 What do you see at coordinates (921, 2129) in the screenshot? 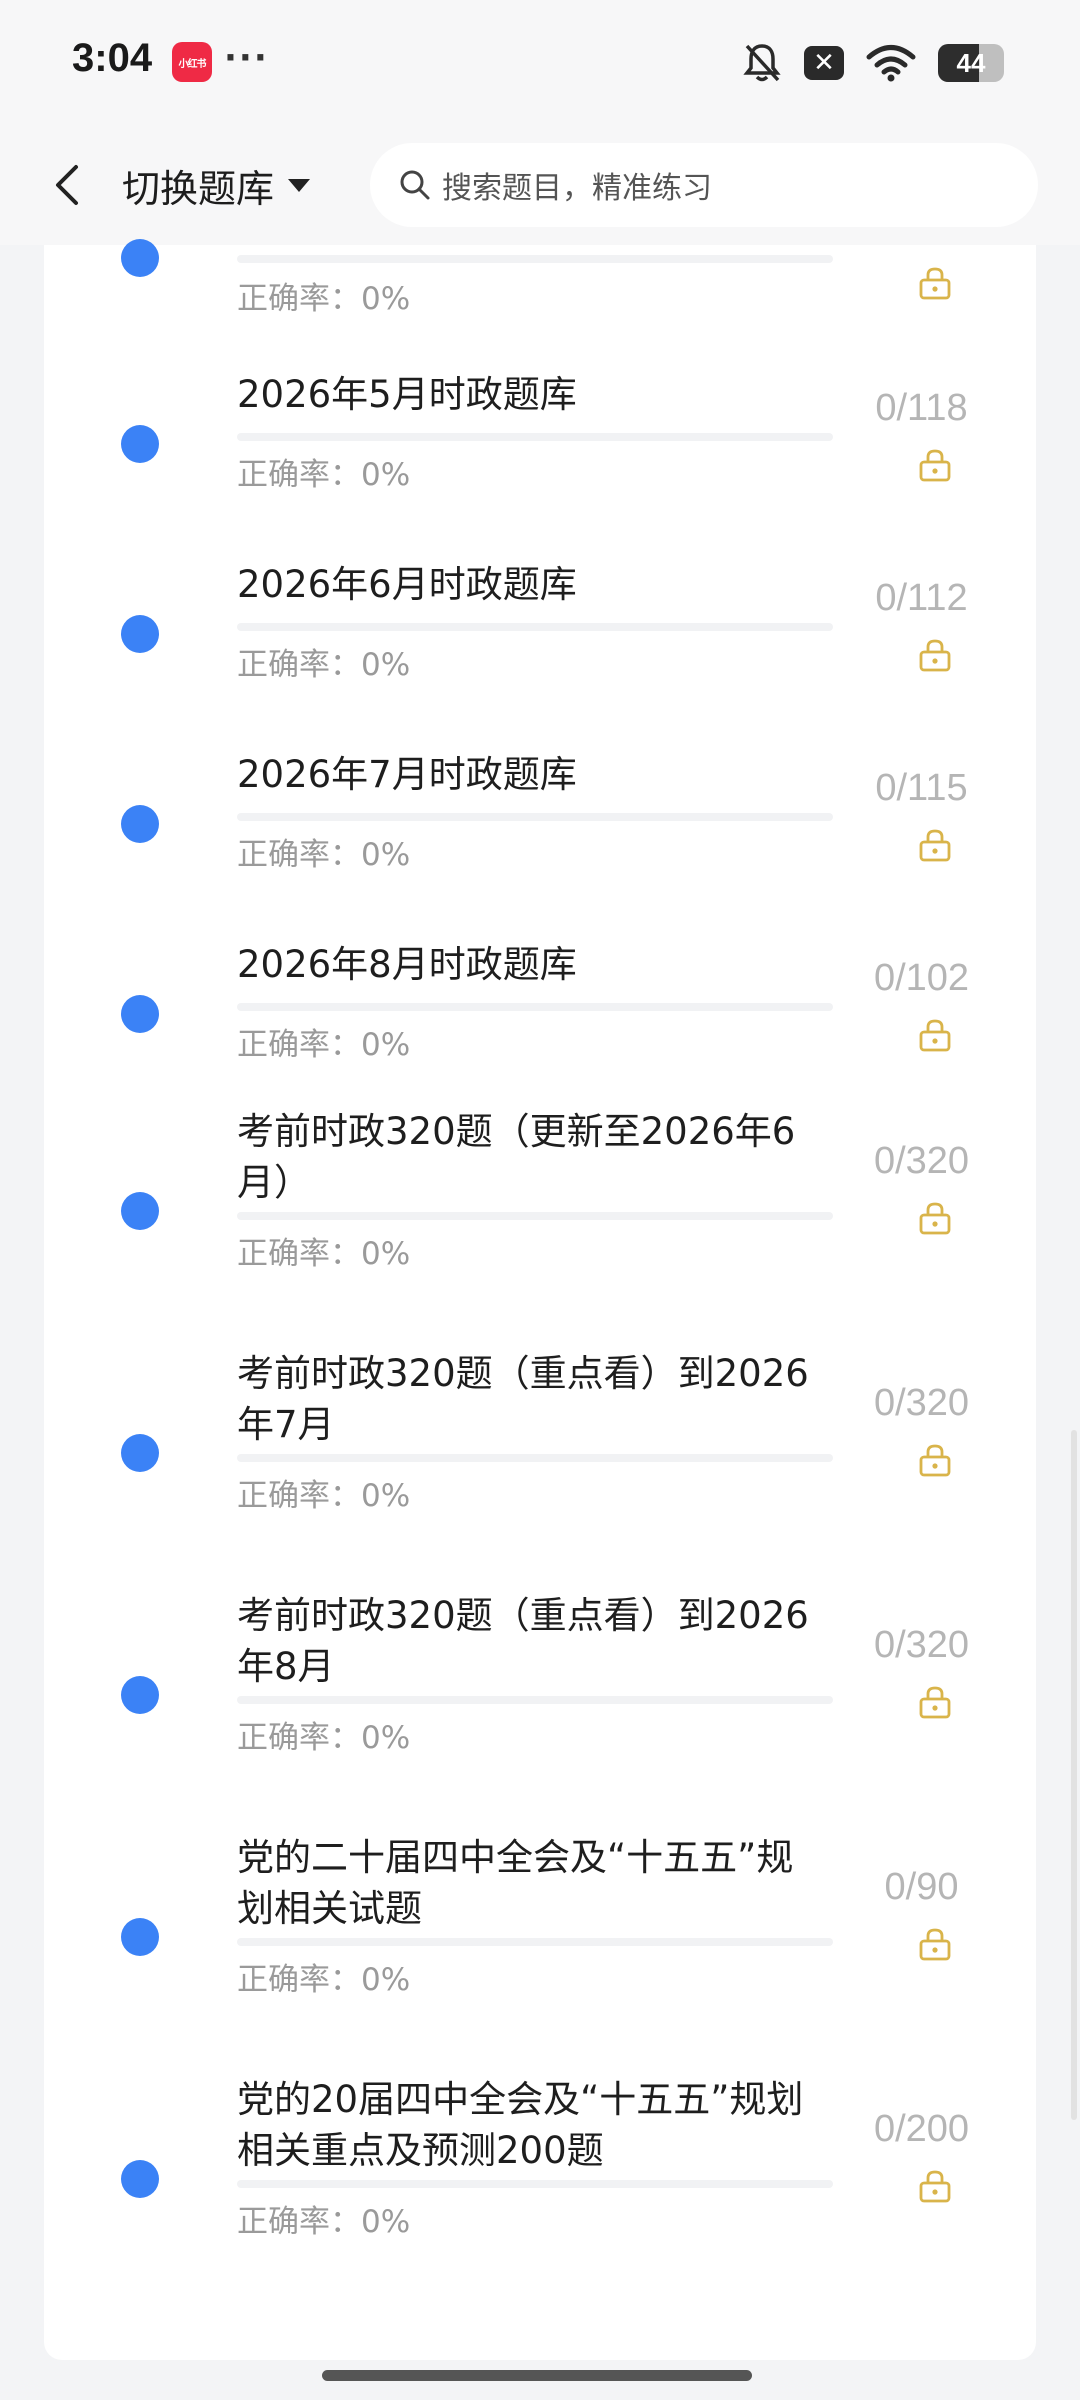
I see `question-count: 0/200` at bounding box center [921, 2129].